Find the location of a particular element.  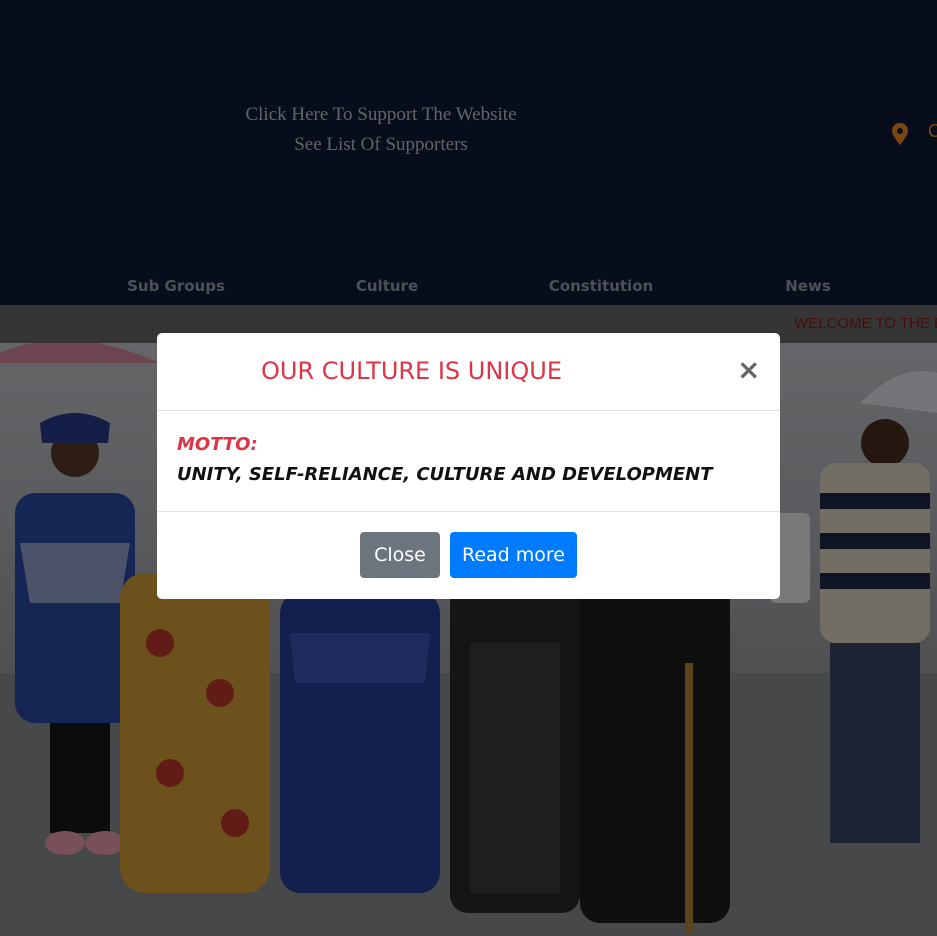

motto-label: MOTTO: is located at coordinates (217, 444).